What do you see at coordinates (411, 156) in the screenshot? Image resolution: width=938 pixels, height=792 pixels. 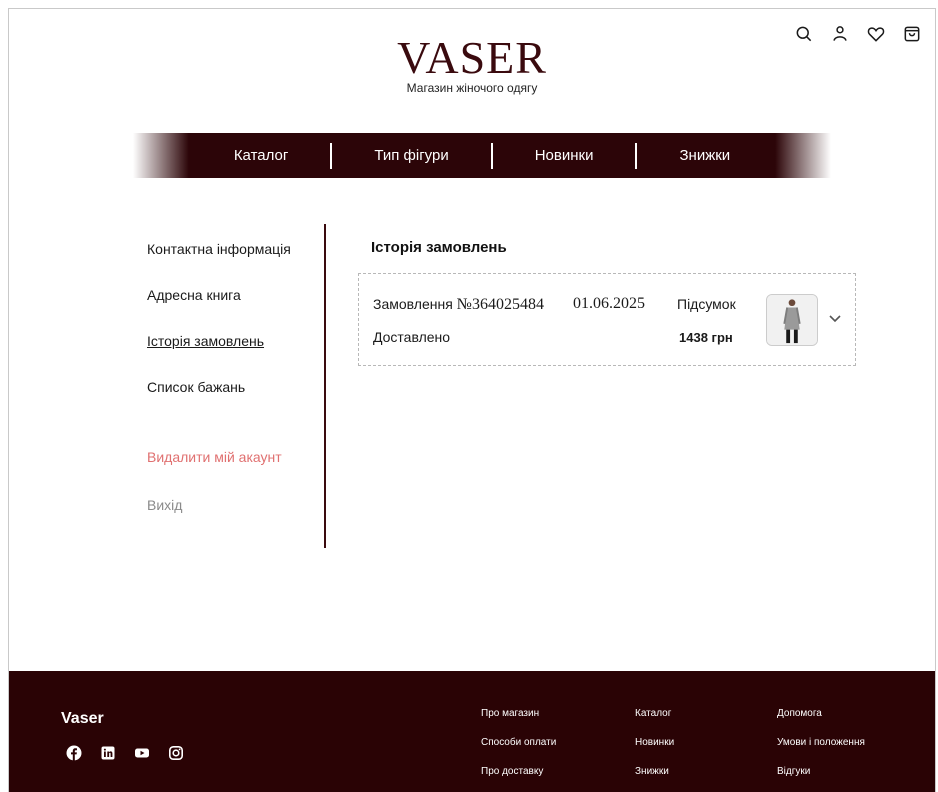 I see `nav-item-body-type: Тип фігури` at bounding box center [411, 156].